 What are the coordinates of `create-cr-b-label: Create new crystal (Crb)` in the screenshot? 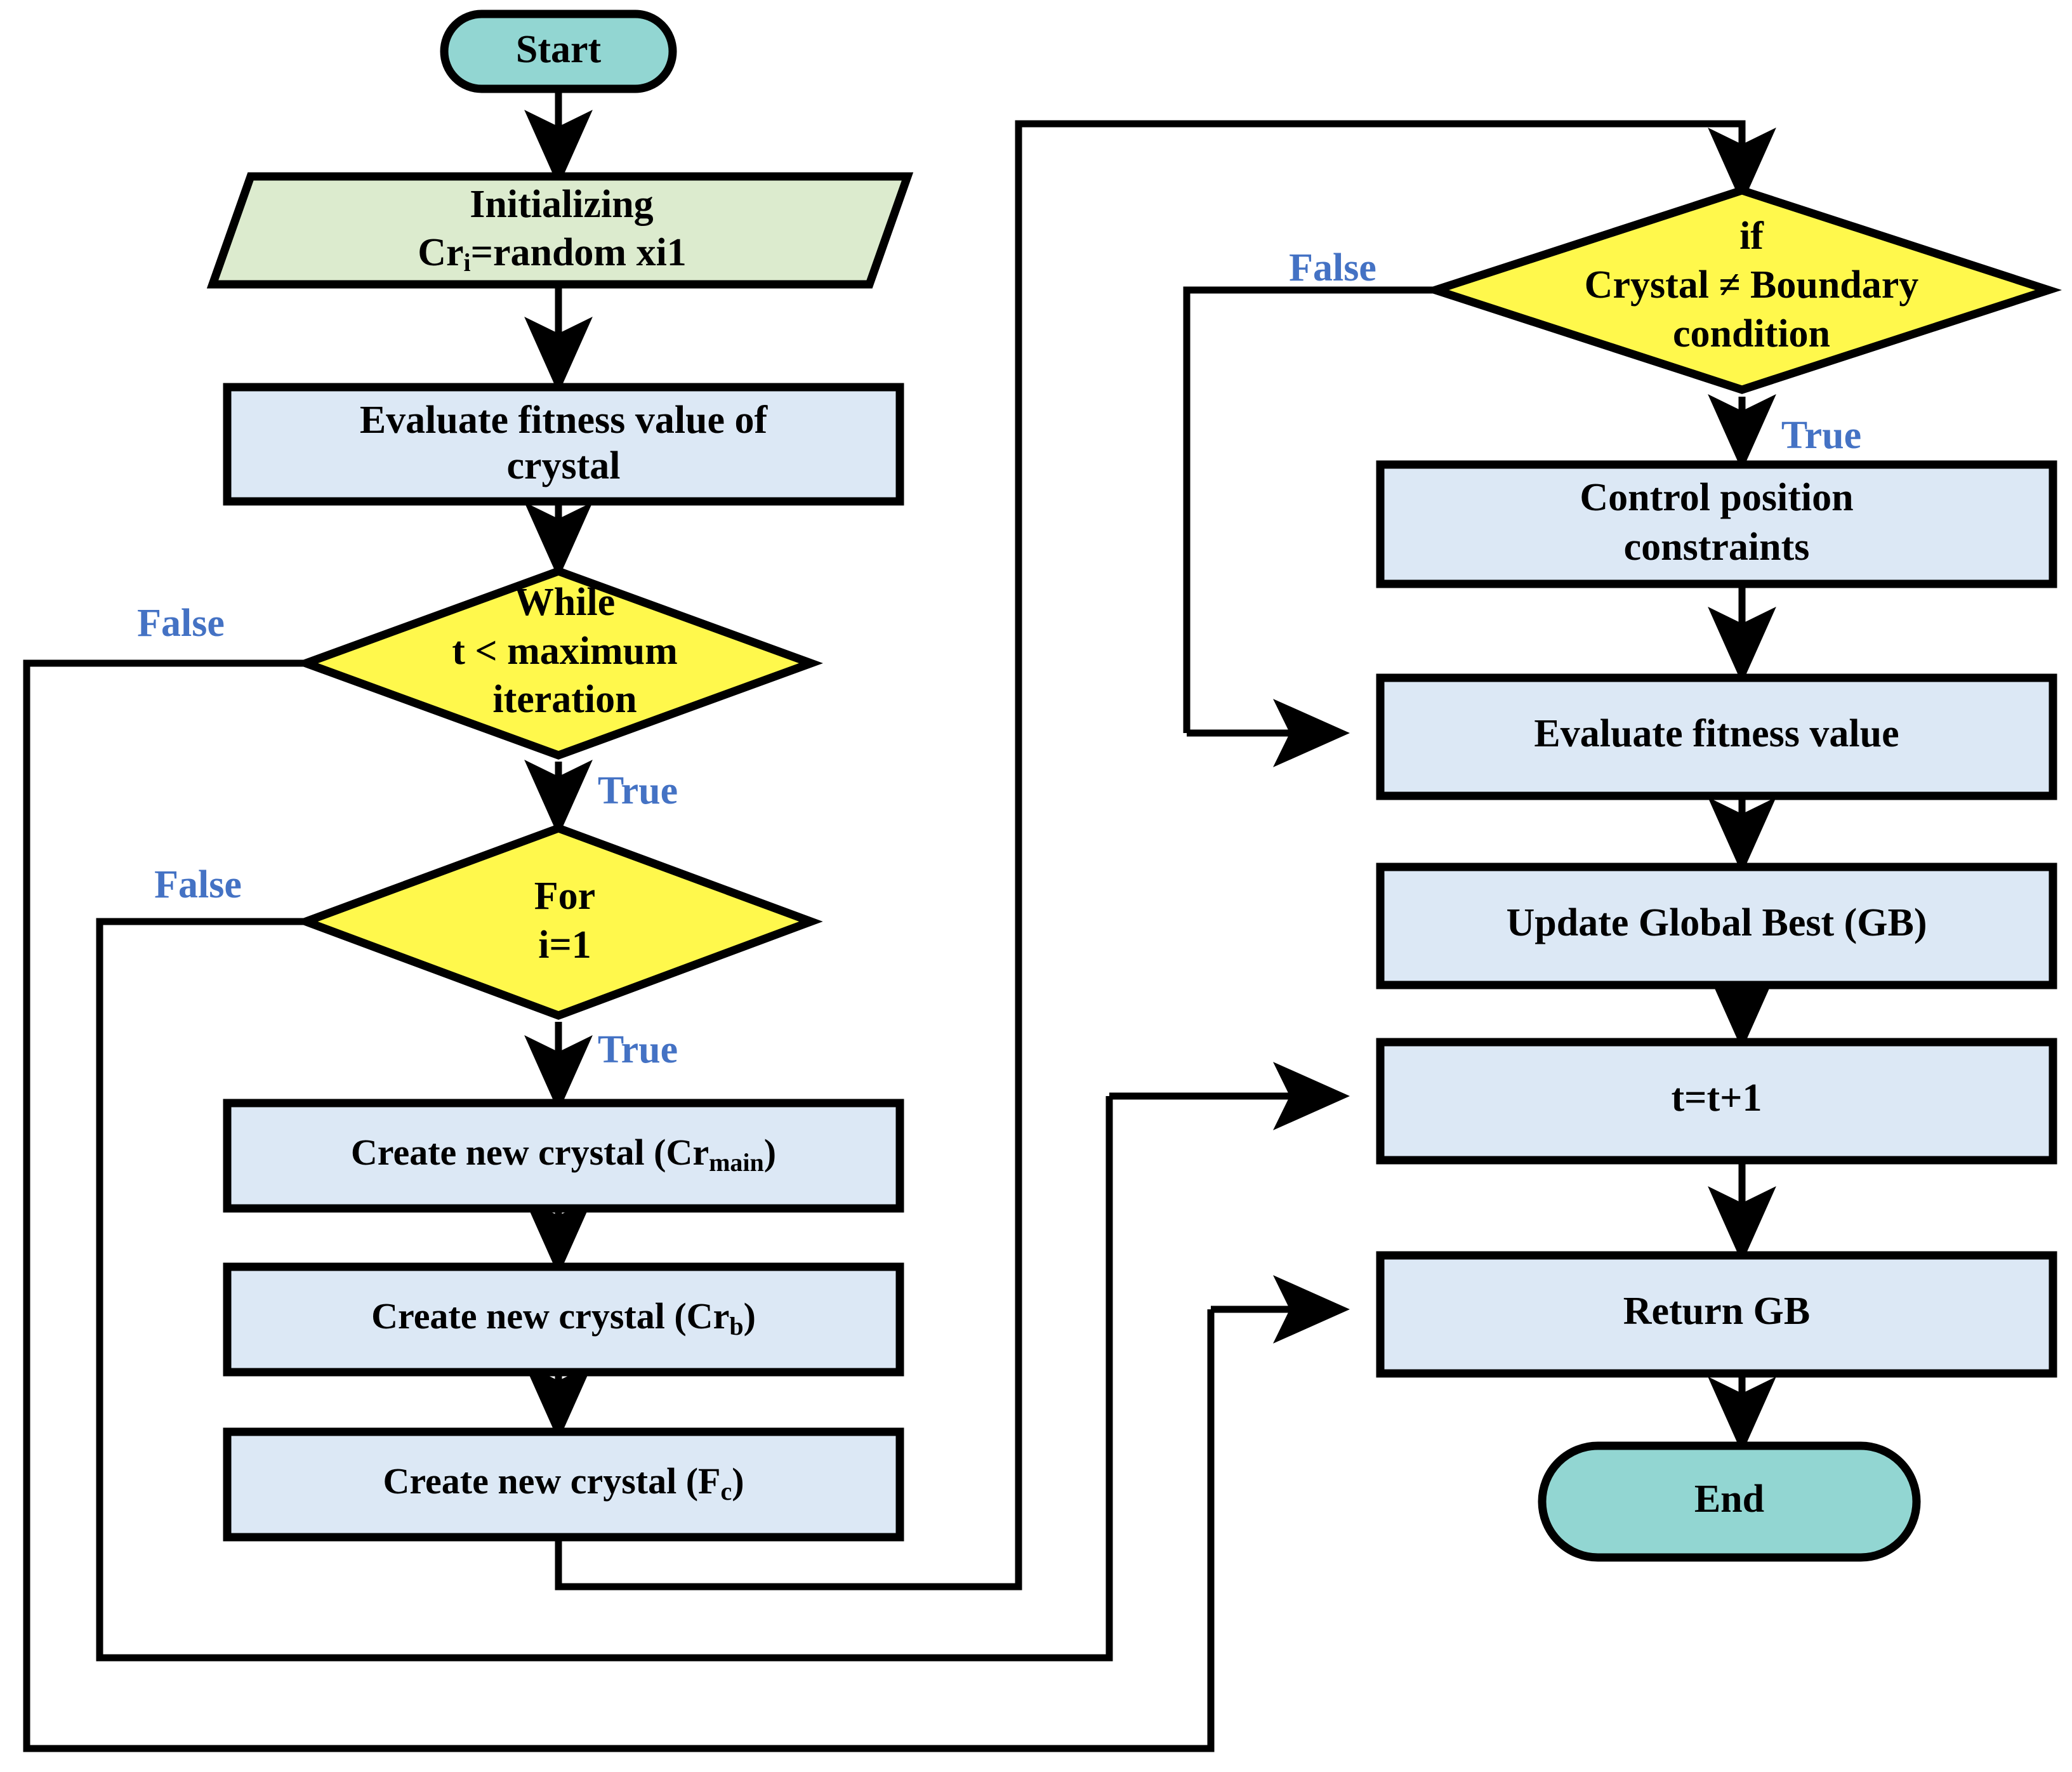 It's located at (563, 1317).